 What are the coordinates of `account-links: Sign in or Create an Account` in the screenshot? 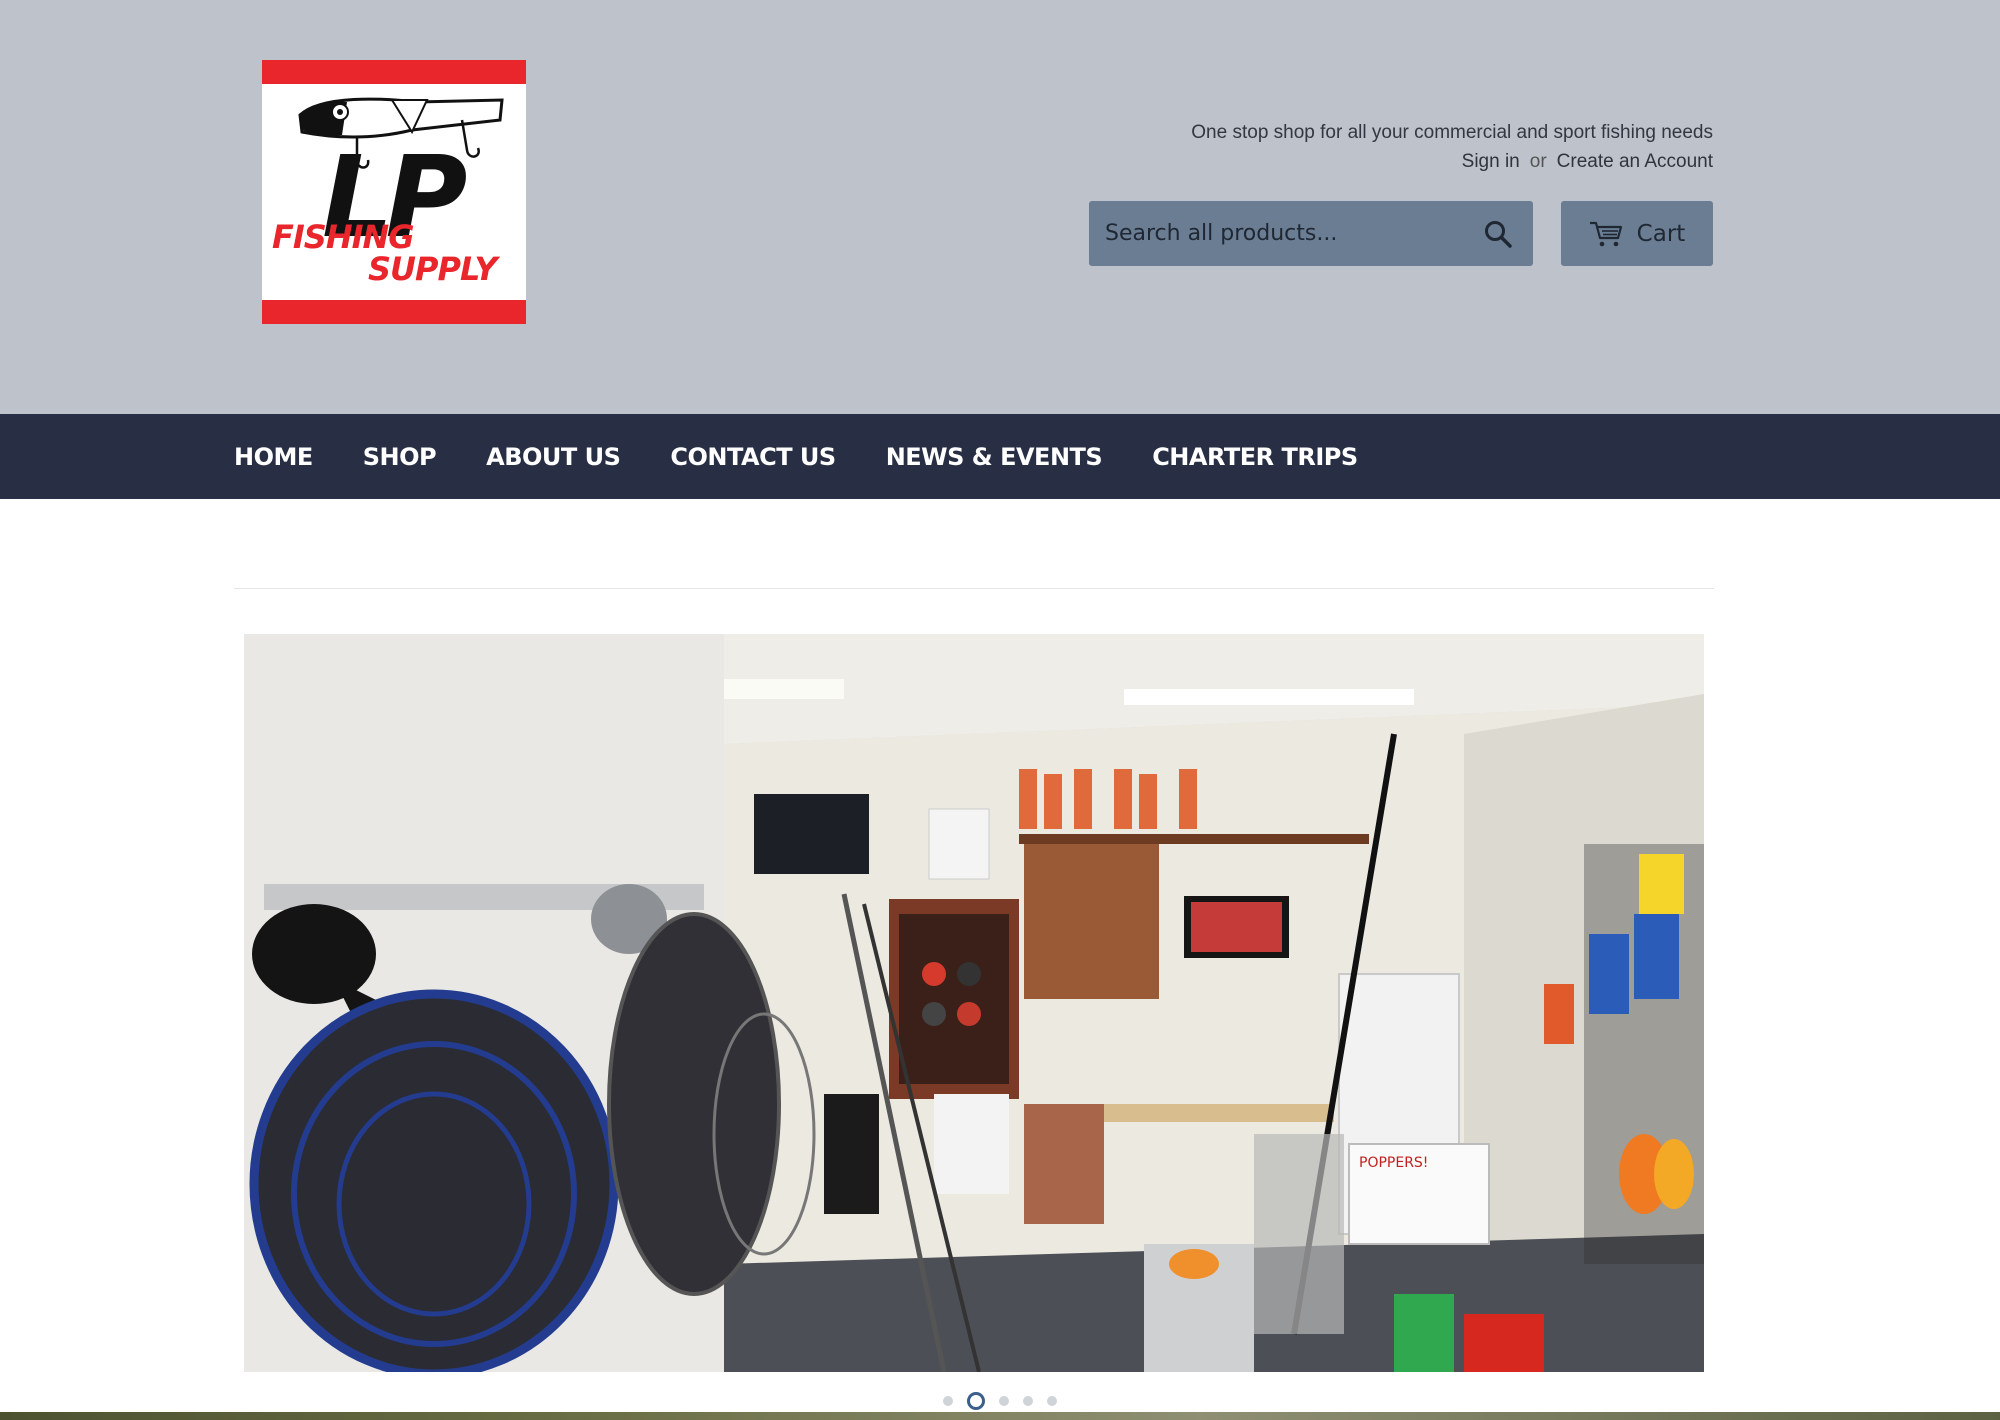 It's located at (1587, 162).